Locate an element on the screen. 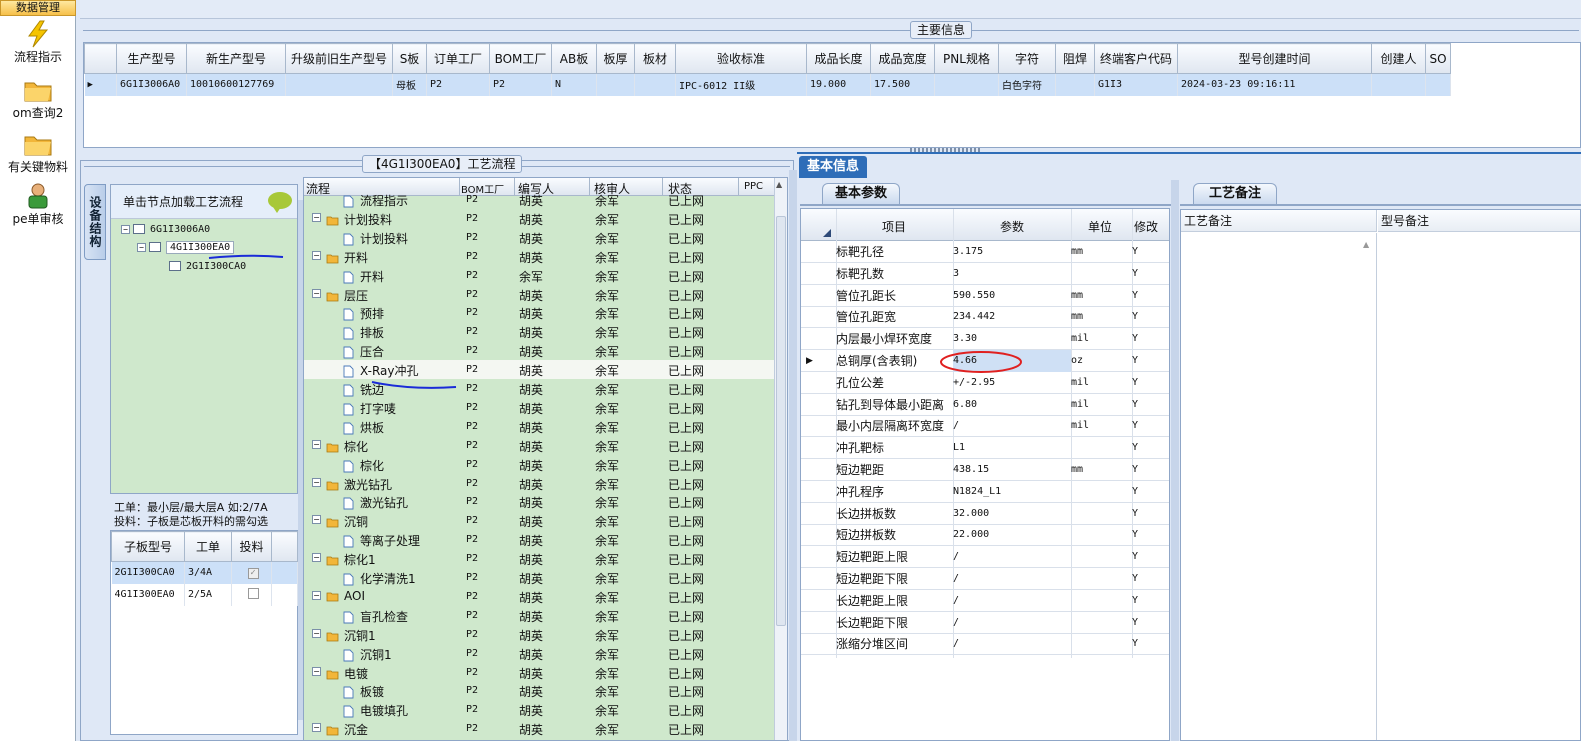 Image resolution: width=1581 pixels, height=741 pixels. col-header: BOM工厂 is located at coordinates (520, 58).